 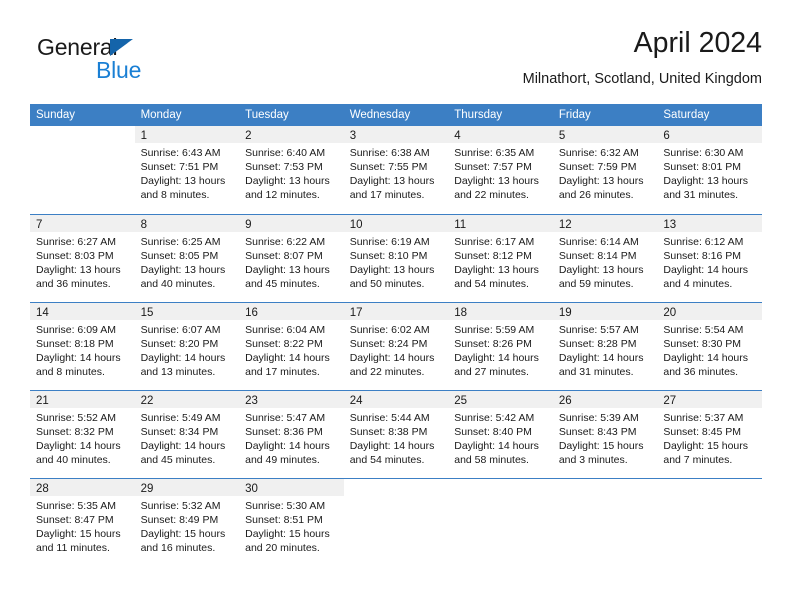 What do you see at coordinates (698, 460) in the screenshot?
I see `daylight-text-line2: and 7 minutes.` at bounding box center [698, 460].